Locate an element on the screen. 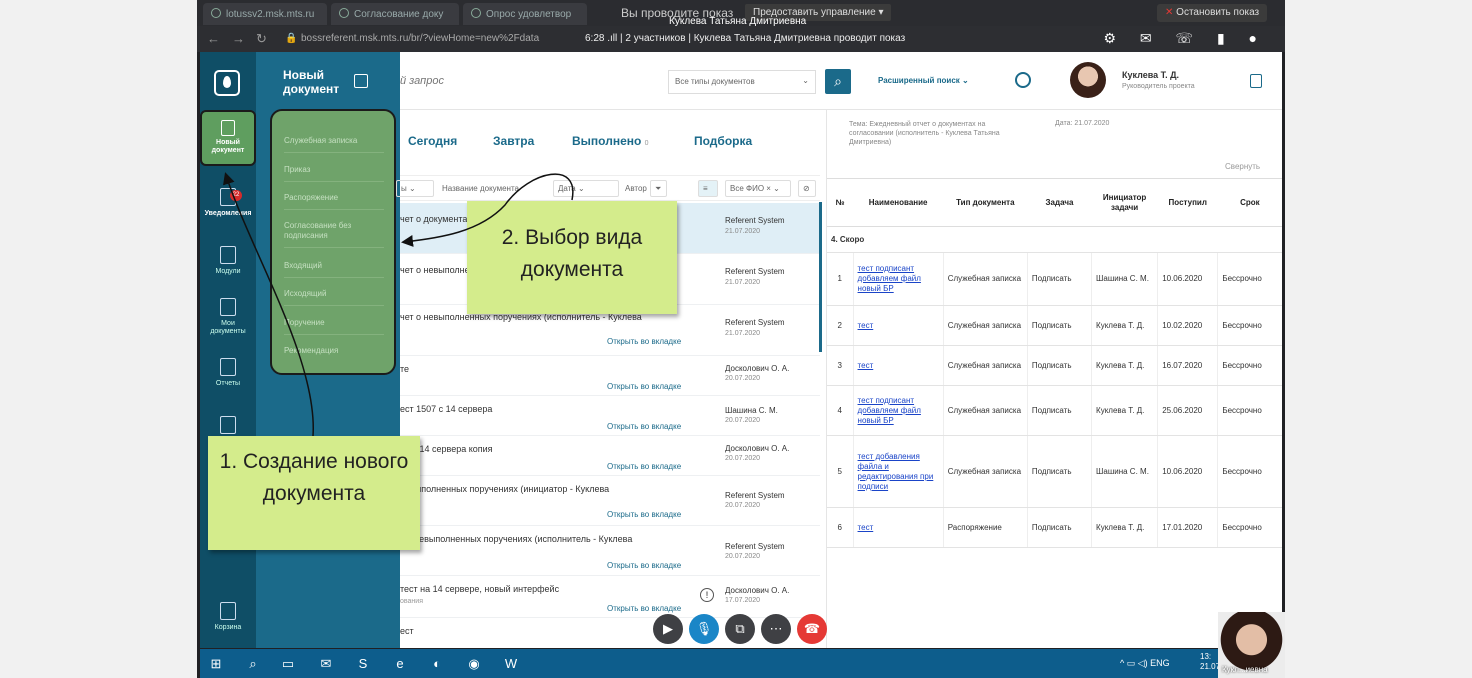 The width and height of the screenshot is (1472, 678). warning-icon: ! is located at coordinates (707, 595).